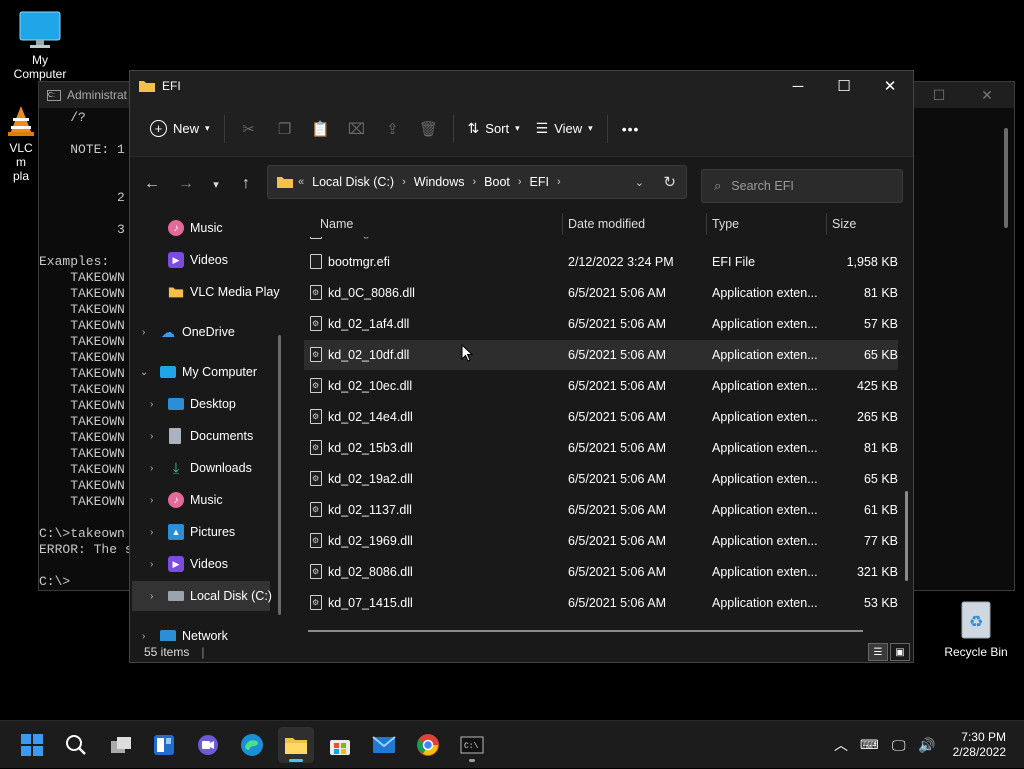 The width and height of the screenshot is (1024, 769). What do you see at coordinates (336, 224) in the screenshot?
I see `column-header-name: Name` at bounding box center [336, 224].